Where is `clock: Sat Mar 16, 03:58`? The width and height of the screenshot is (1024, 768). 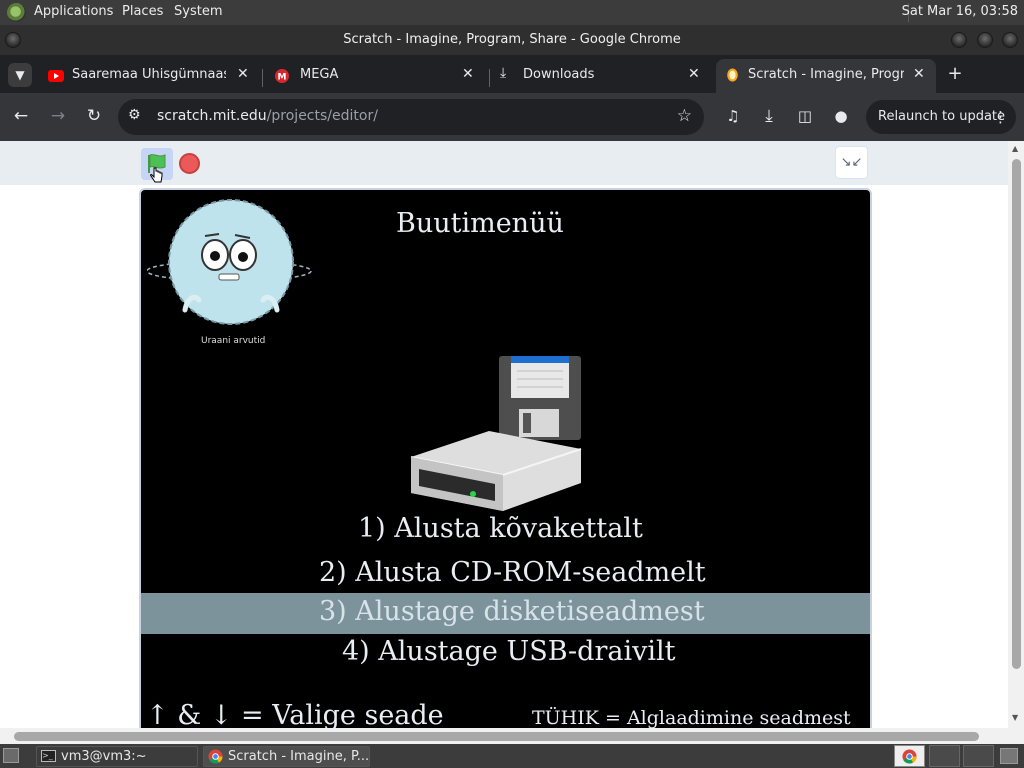 clock: Sat Mar 16, 03:58 is located at coordinates (960, 11).